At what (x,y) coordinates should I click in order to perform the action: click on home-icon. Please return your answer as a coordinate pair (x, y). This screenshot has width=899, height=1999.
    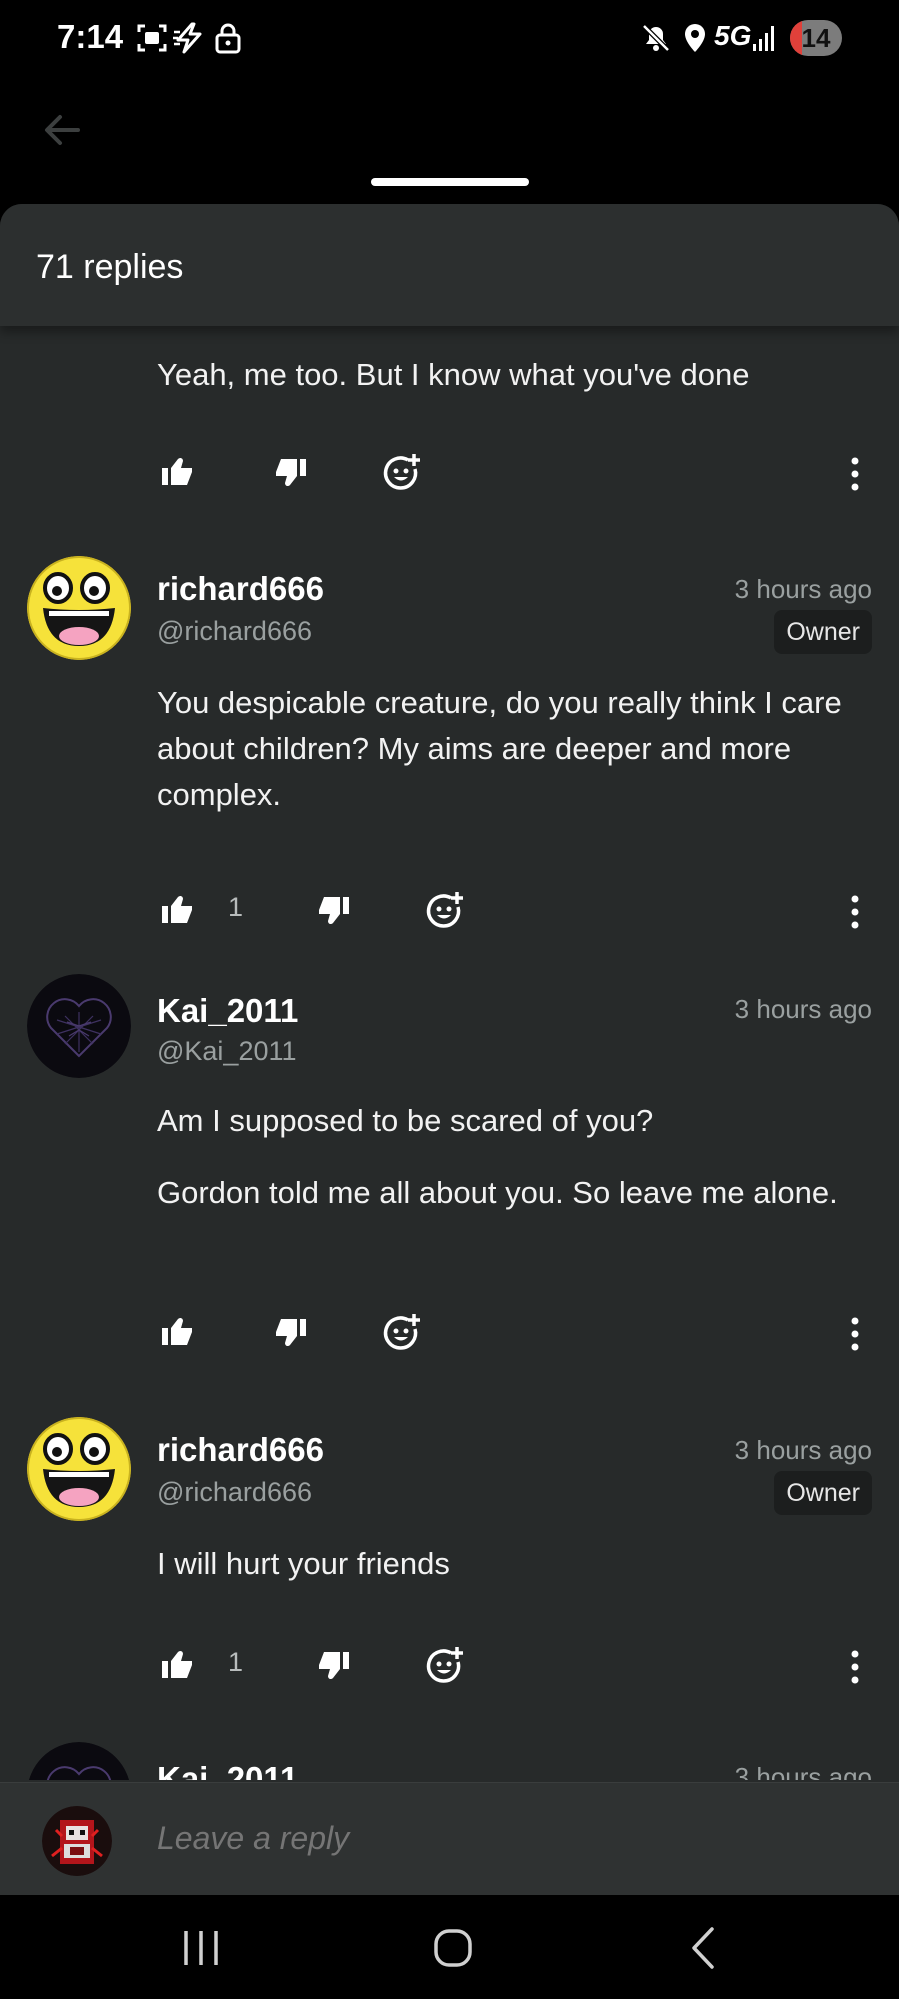
    Looking at the image, I should click on (453, 1948).